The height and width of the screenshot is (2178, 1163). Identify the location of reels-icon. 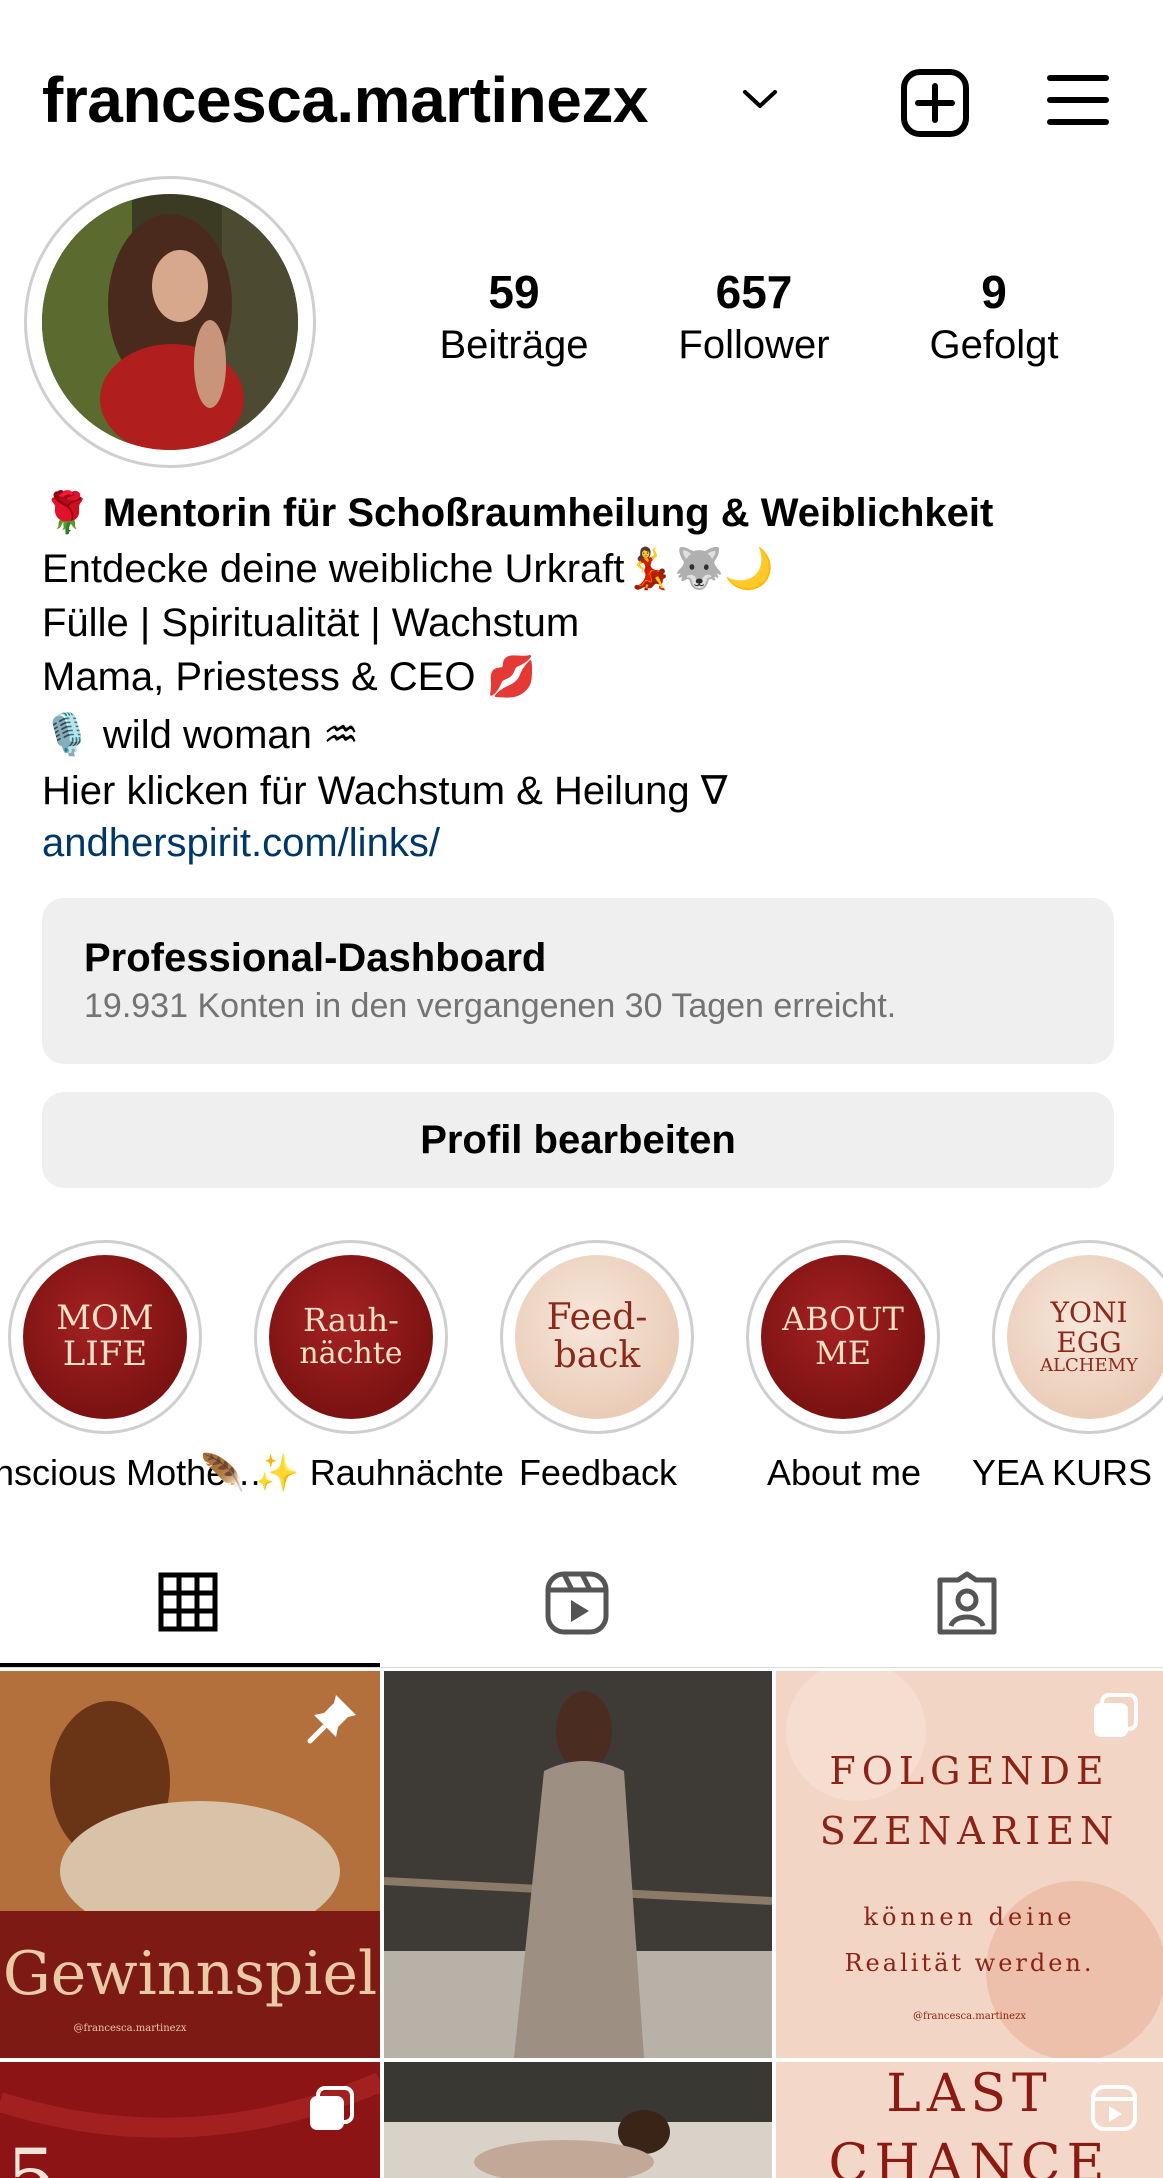
(577, 1603).